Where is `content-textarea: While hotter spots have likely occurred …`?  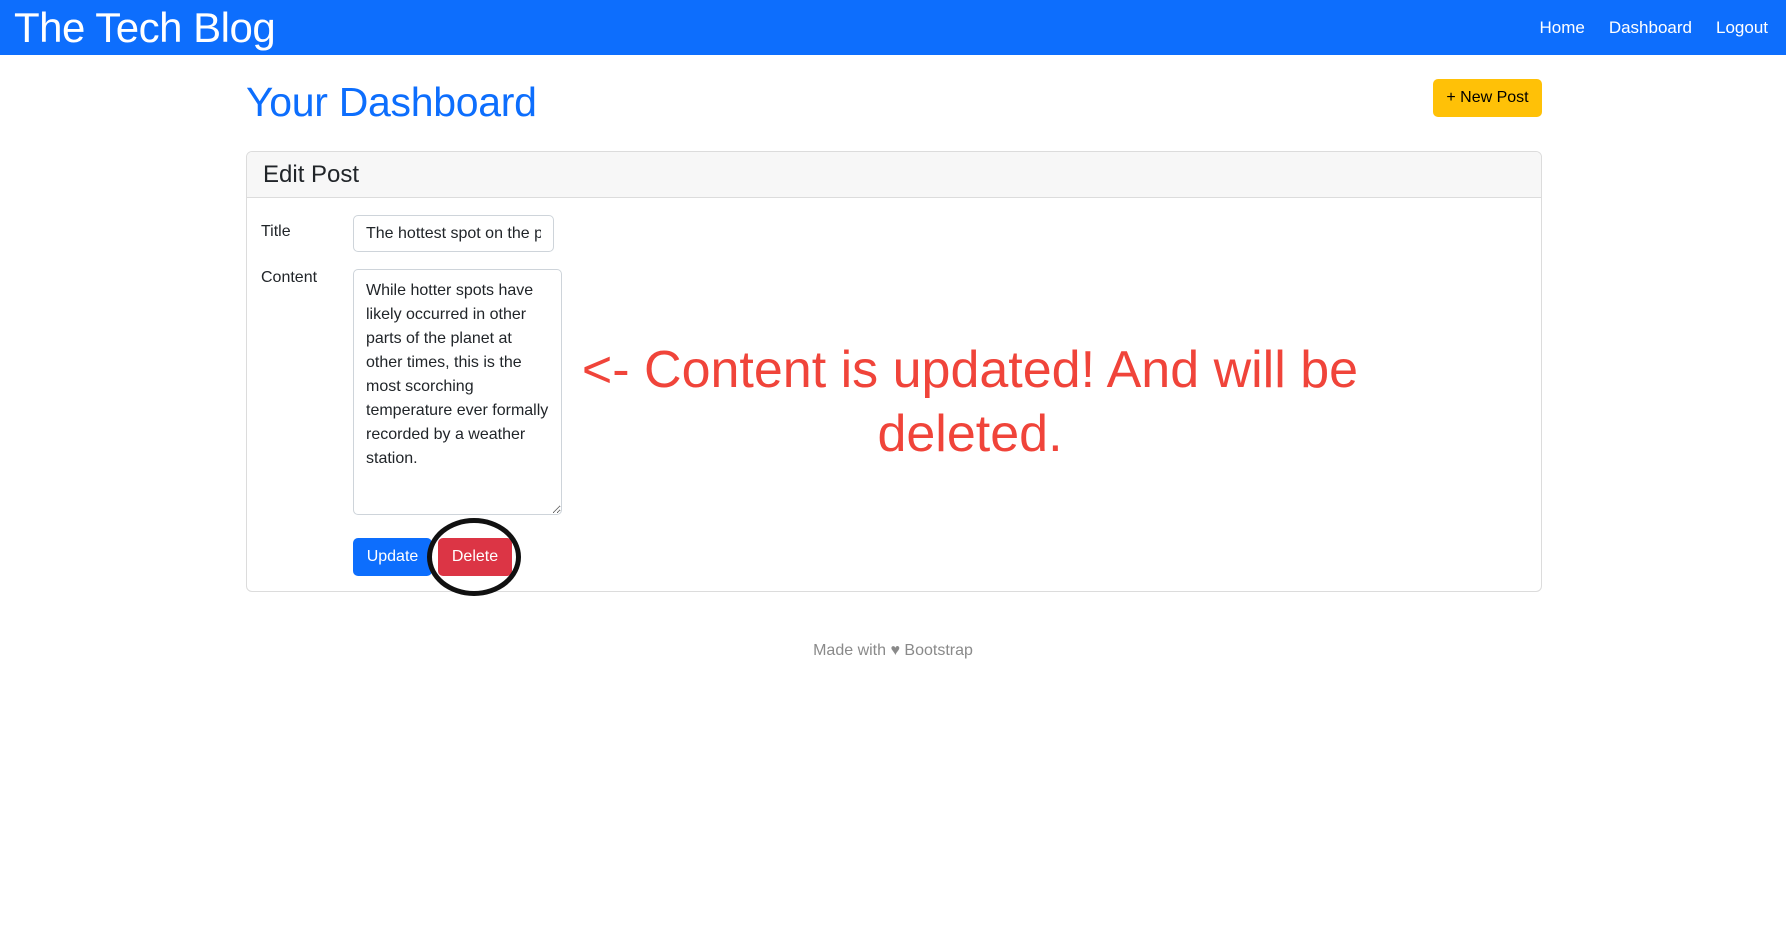
content-textarea: While hotter spots have likely occurred … is located at coordinates (457, 392).